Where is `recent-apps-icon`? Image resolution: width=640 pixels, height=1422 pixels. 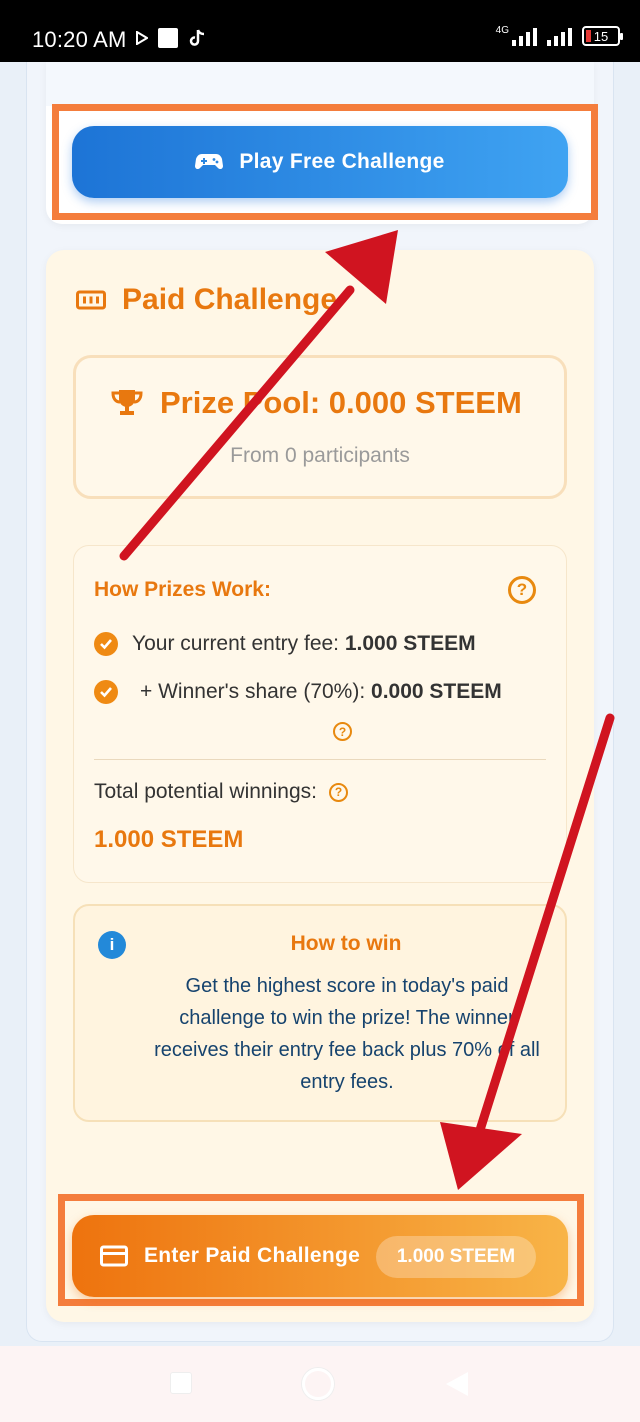 recent-apps-icon is located at coordinates (181, 1383).